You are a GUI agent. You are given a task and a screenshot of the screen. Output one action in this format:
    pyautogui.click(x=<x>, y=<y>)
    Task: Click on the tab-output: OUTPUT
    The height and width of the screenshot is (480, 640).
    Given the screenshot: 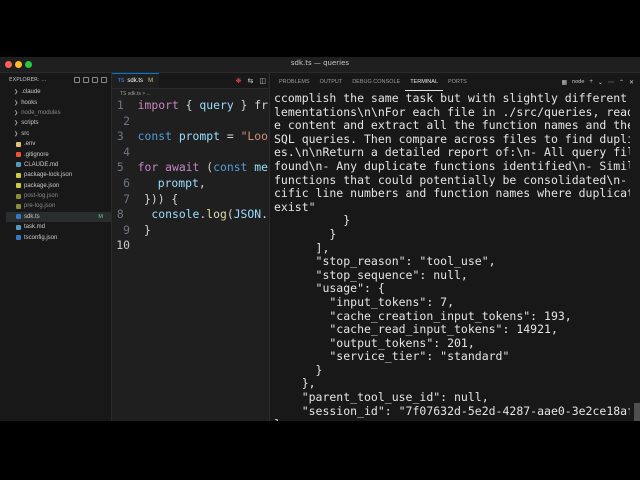 What is the action you would take?
    pyautogui.click(x=331, y=82)
    